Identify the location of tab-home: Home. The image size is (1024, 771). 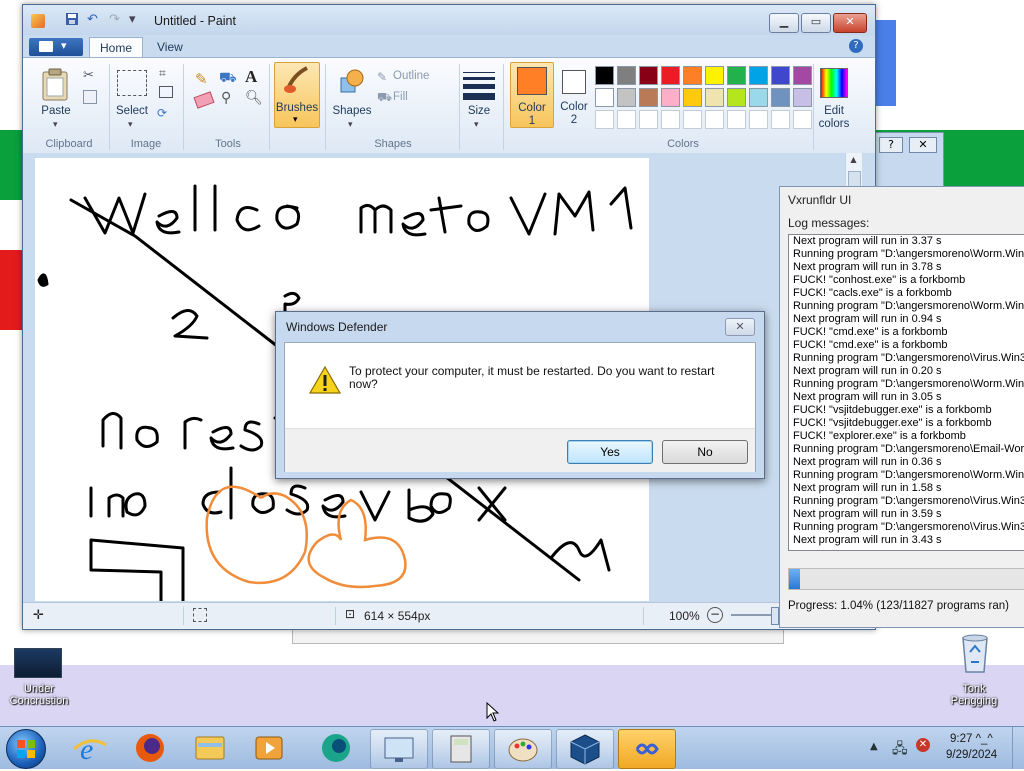
(116, 47).